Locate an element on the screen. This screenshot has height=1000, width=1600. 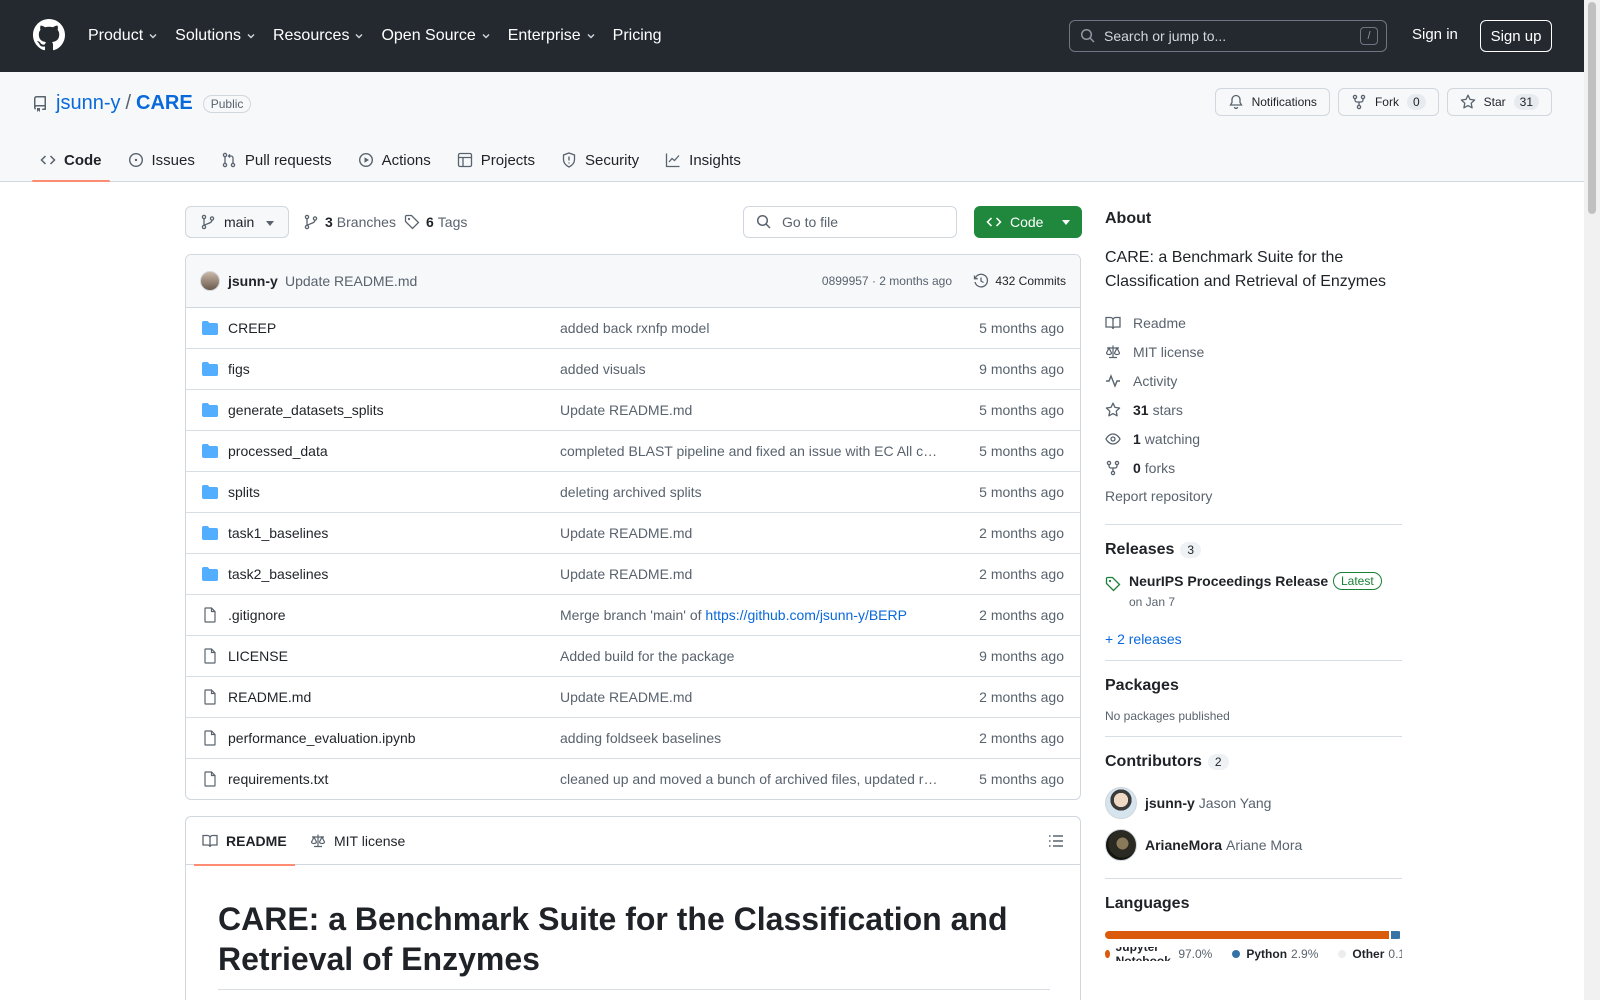
file-name-link: README.md is located at coordinates (269, 697).